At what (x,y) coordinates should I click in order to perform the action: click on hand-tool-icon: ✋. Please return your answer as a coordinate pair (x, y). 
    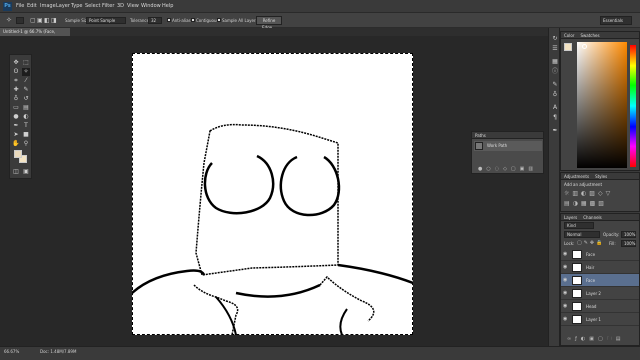
    Looking at the image, I should click on (16, 144).